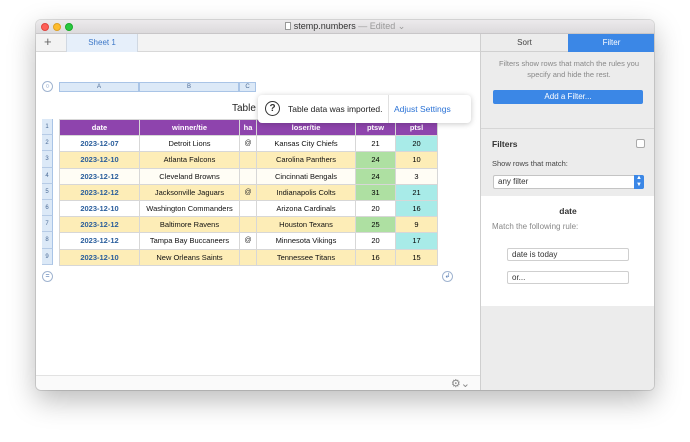 Image resolution: width=690 pixels, height=442 pixels. What do you see at coordinates (306, 225) in the screenshot?
I see `cell-loser: Houston Texans` at bounding box center [306, 225].